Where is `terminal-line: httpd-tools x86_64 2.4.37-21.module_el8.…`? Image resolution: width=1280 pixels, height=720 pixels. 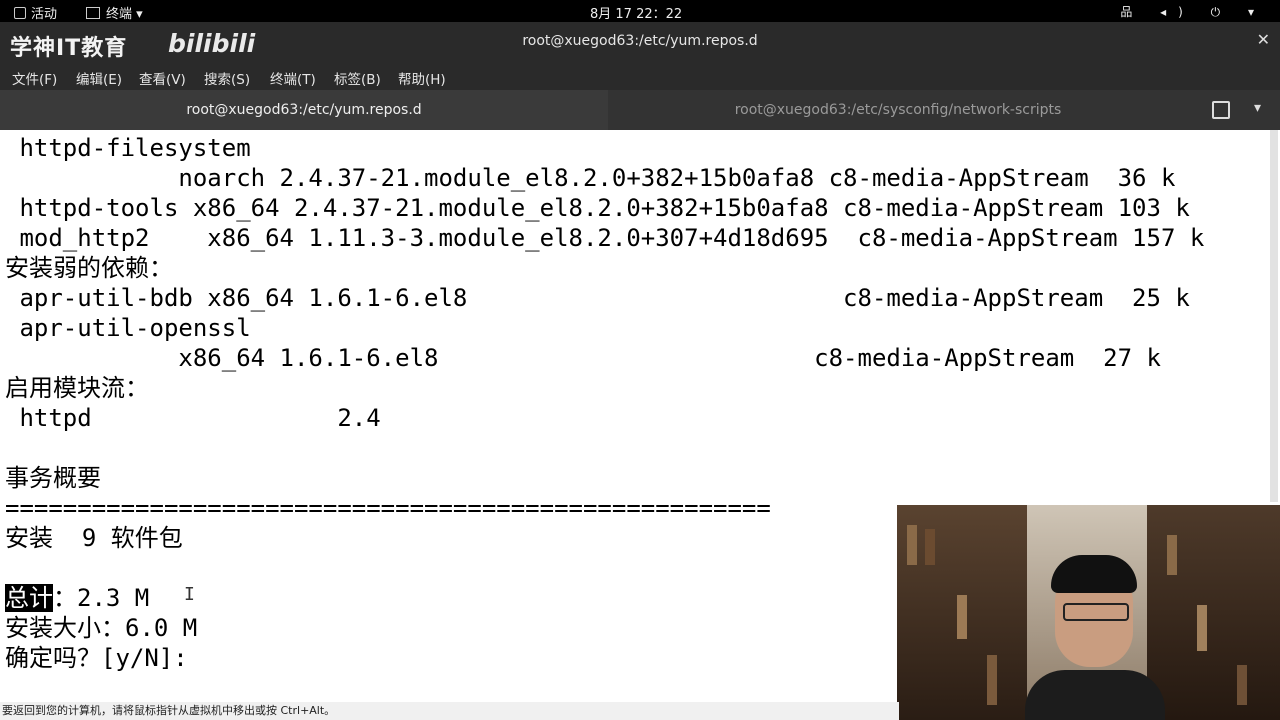
terminal-line: httpd-tools x86_64 2.4.37-21.module_el8.… is located at coordinates (597, 208).